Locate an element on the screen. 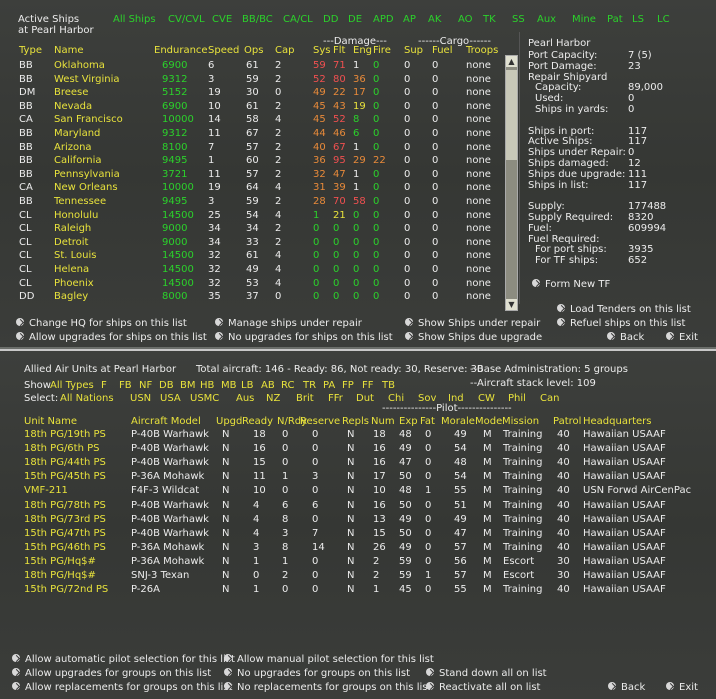 Image resolution: width=716 pixels, height=699 pixels. ship-col-6: Sys is located at coordinates (321, 50).